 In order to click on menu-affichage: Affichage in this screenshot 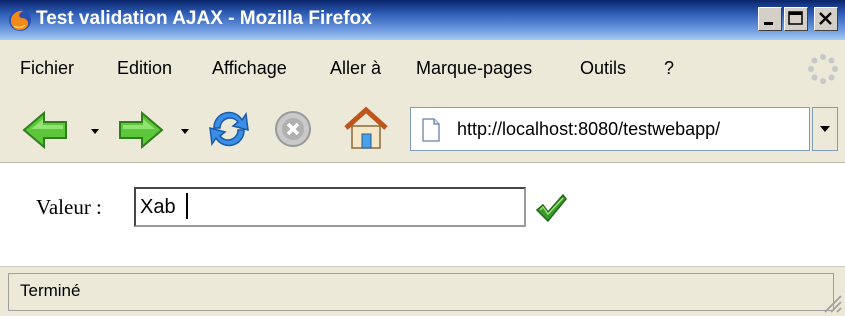, I will do `click(249, 68)`.